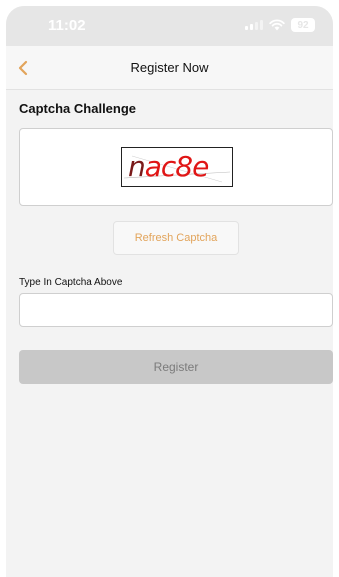 This screenshot has width=339, height=577. I want to click on battery-icon: 92, so click(303, 25).